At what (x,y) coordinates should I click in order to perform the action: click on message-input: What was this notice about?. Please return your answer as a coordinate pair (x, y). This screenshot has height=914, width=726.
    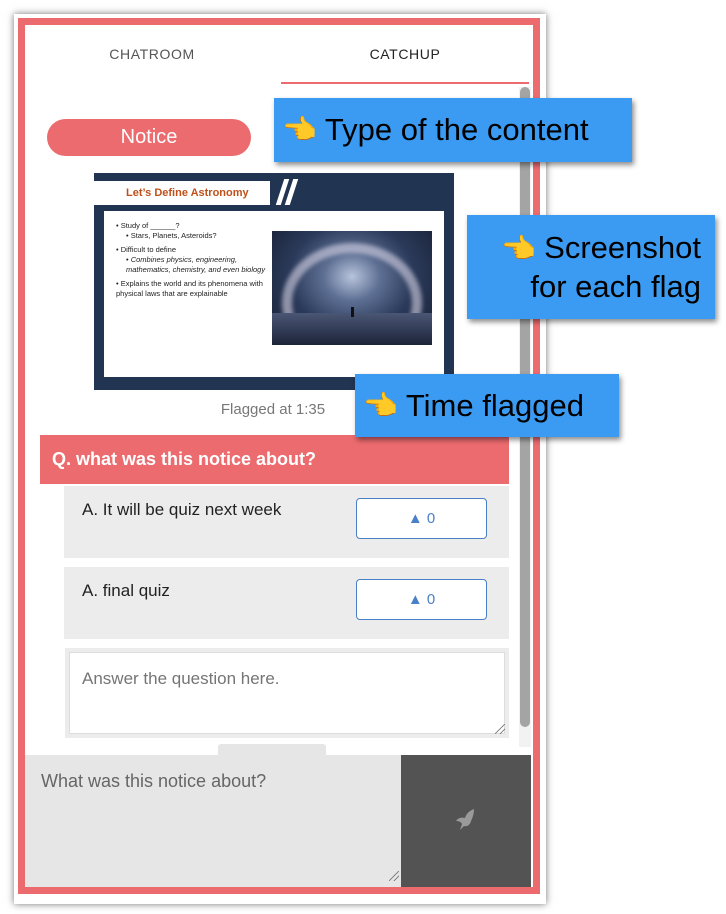
    Looking at the image, I should click on (213, 821).